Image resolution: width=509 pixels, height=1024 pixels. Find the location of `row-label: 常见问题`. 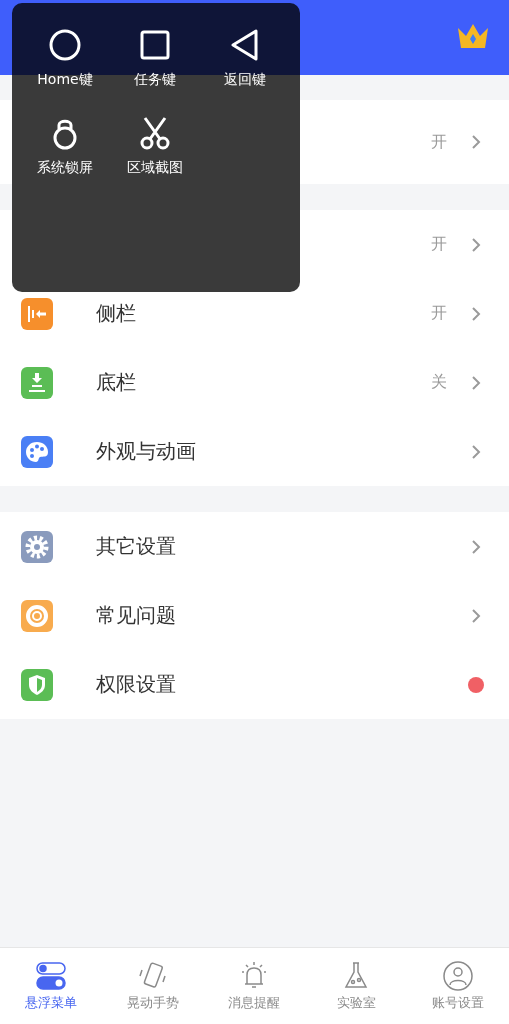

row-label: 常见问题 is located at coordinates (136, 615).